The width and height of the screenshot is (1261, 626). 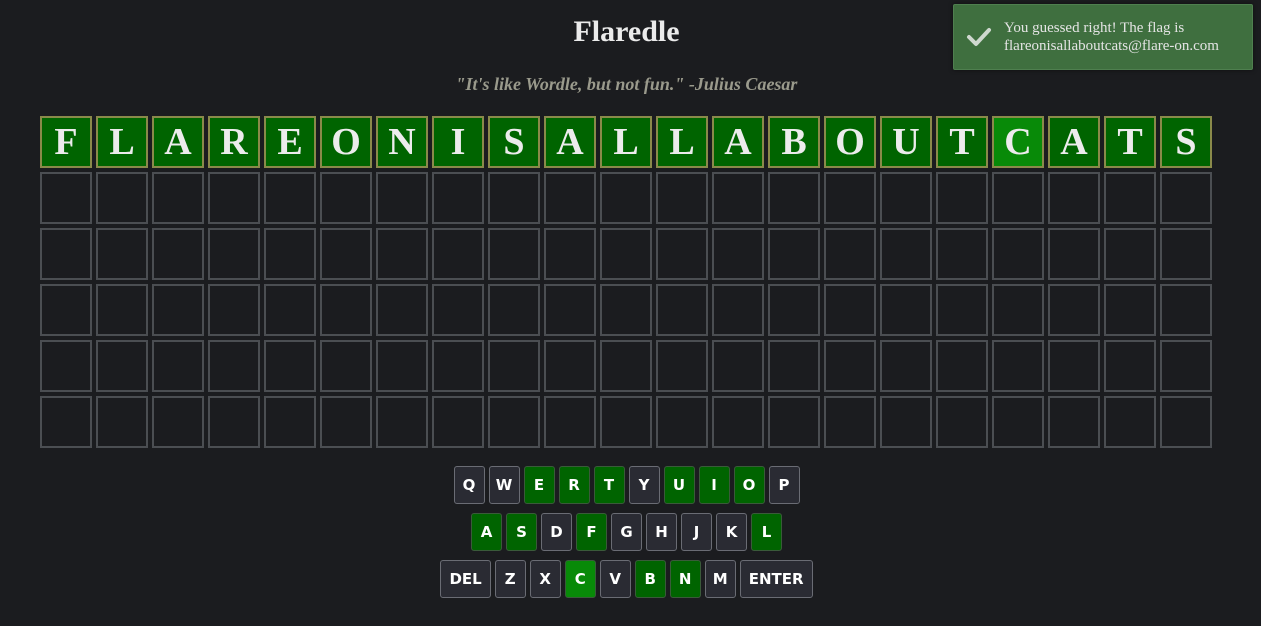 I want to click on board-tile: F, so click(x=66, y=142).